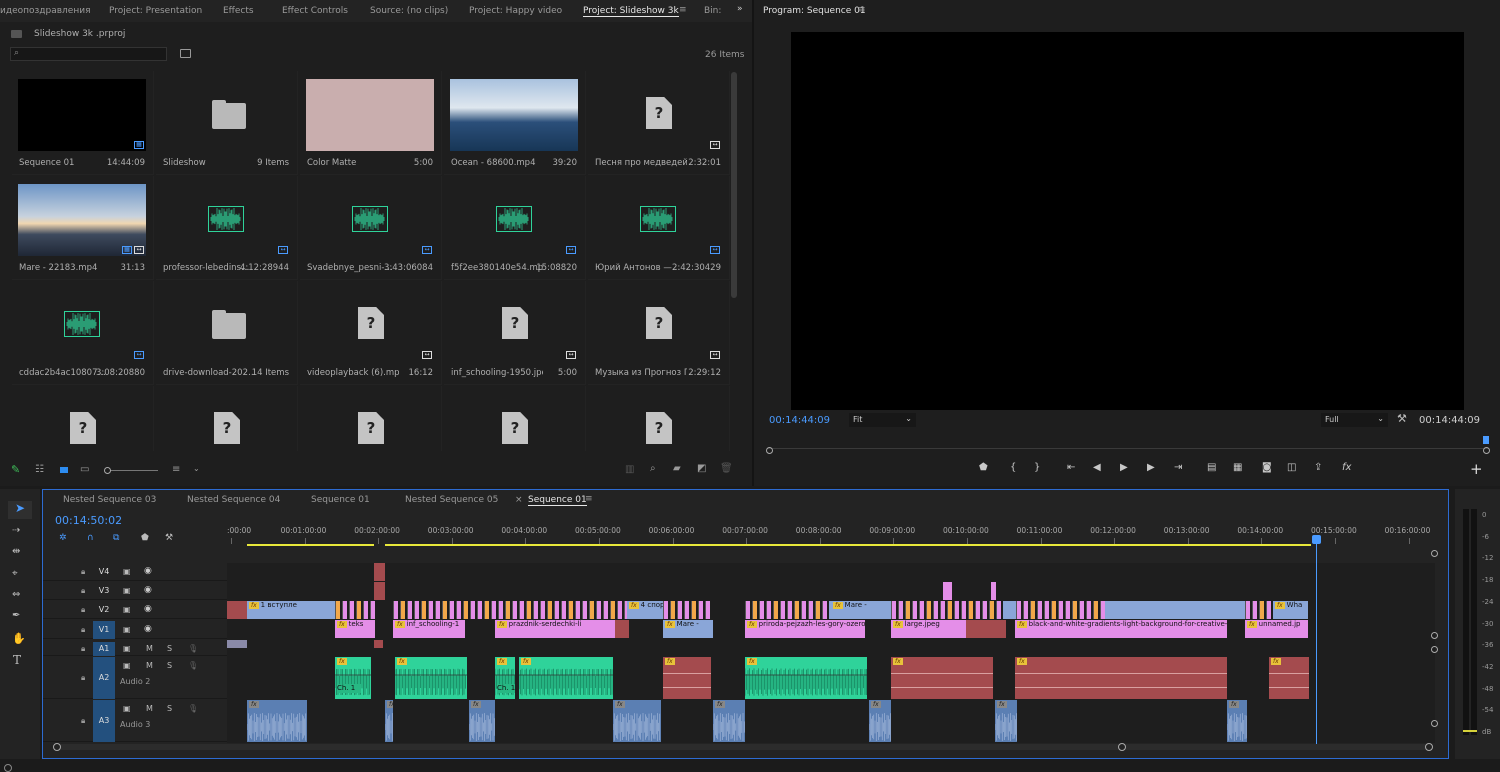 The width and height of the screenshot is (1500, 772). I want to click on h-scroll-right-handle, so click(1429, 747).